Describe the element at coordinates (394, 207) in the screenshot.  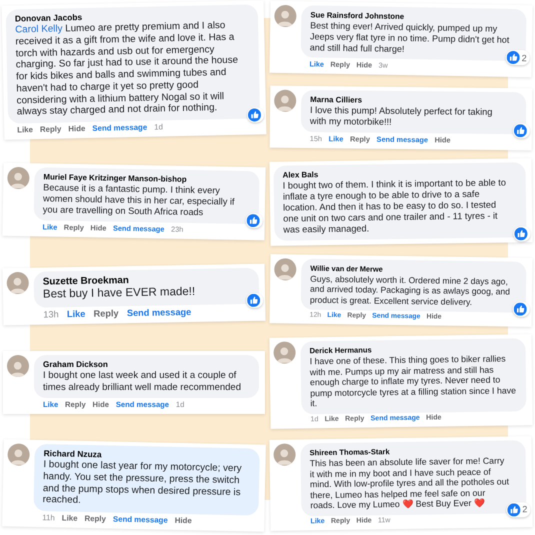
I see `comment-text: I bought two of them. I think it is important to be able to inflate a tyre enough to be able to drive to a safe location. And then it has to be easy to do so. I tested one unit on two cars and one trailer and - 11 tyres - it was easily managed.` at that location.